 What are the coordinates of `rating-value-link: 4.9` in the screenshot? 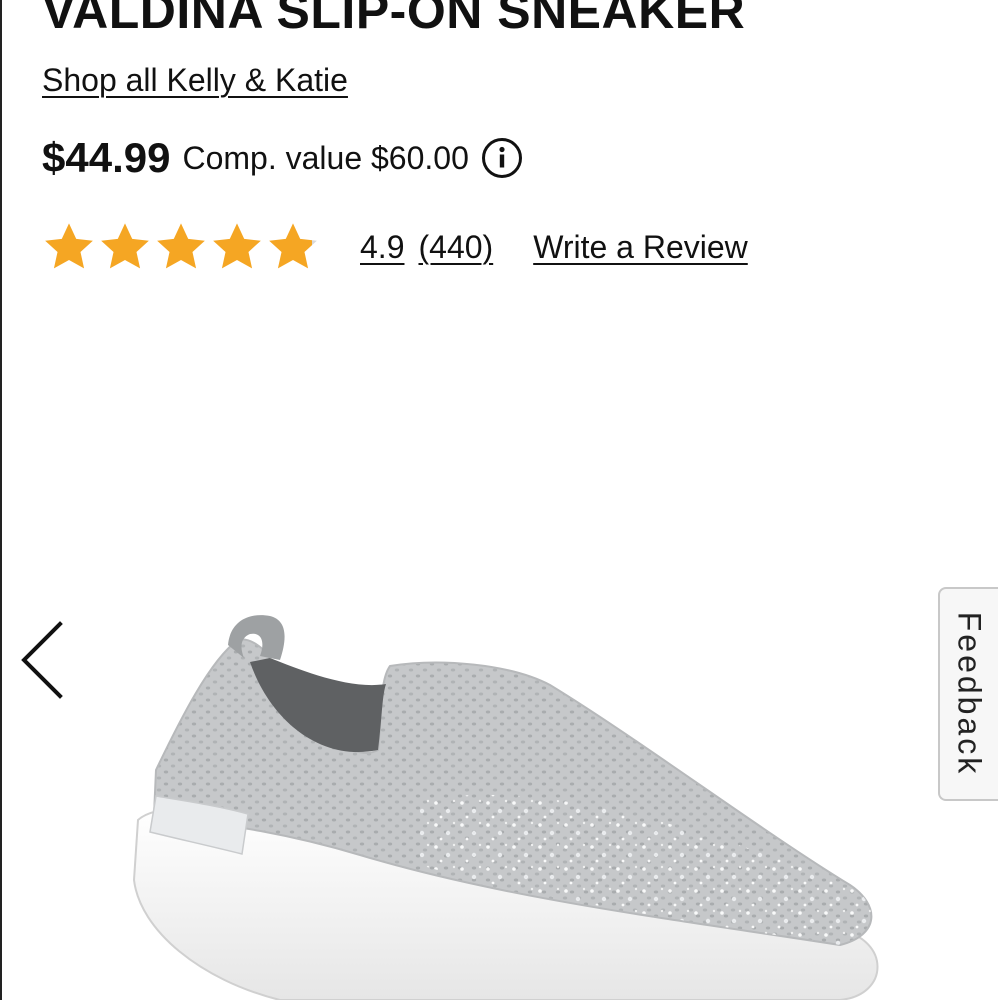 It's located at (382, 247).